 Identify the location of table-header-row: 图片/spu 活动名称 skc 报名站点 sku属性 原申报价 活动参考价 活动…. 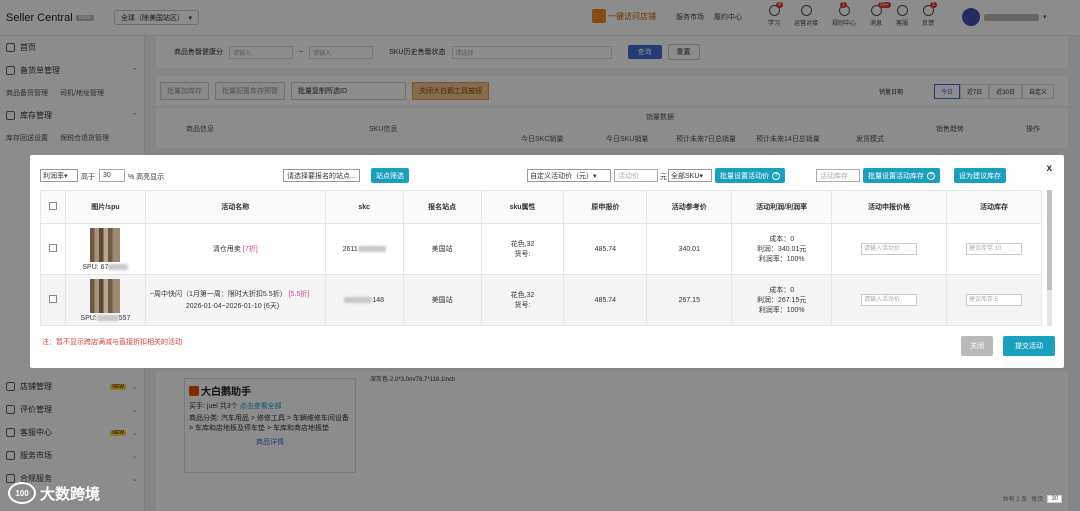
(541, 207).